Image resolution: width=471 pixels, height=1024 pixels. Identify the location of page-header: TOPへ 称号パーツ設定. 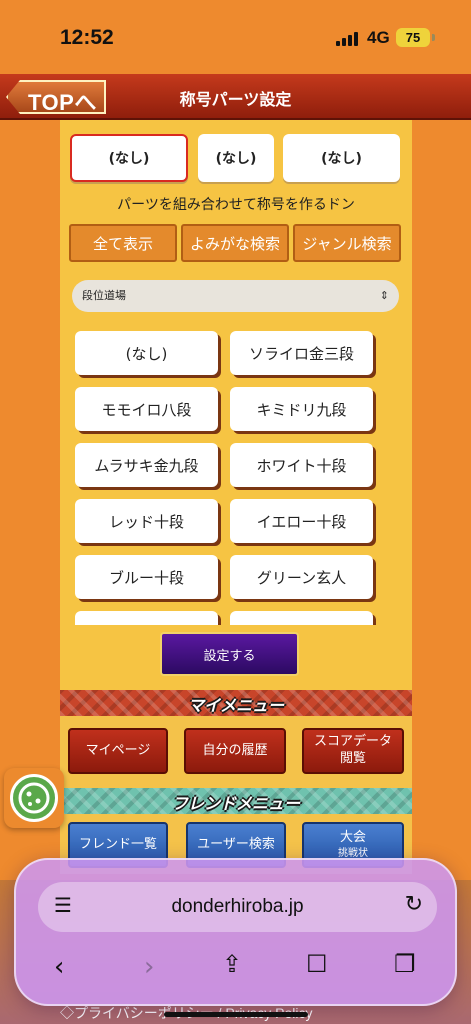
(235, 97).